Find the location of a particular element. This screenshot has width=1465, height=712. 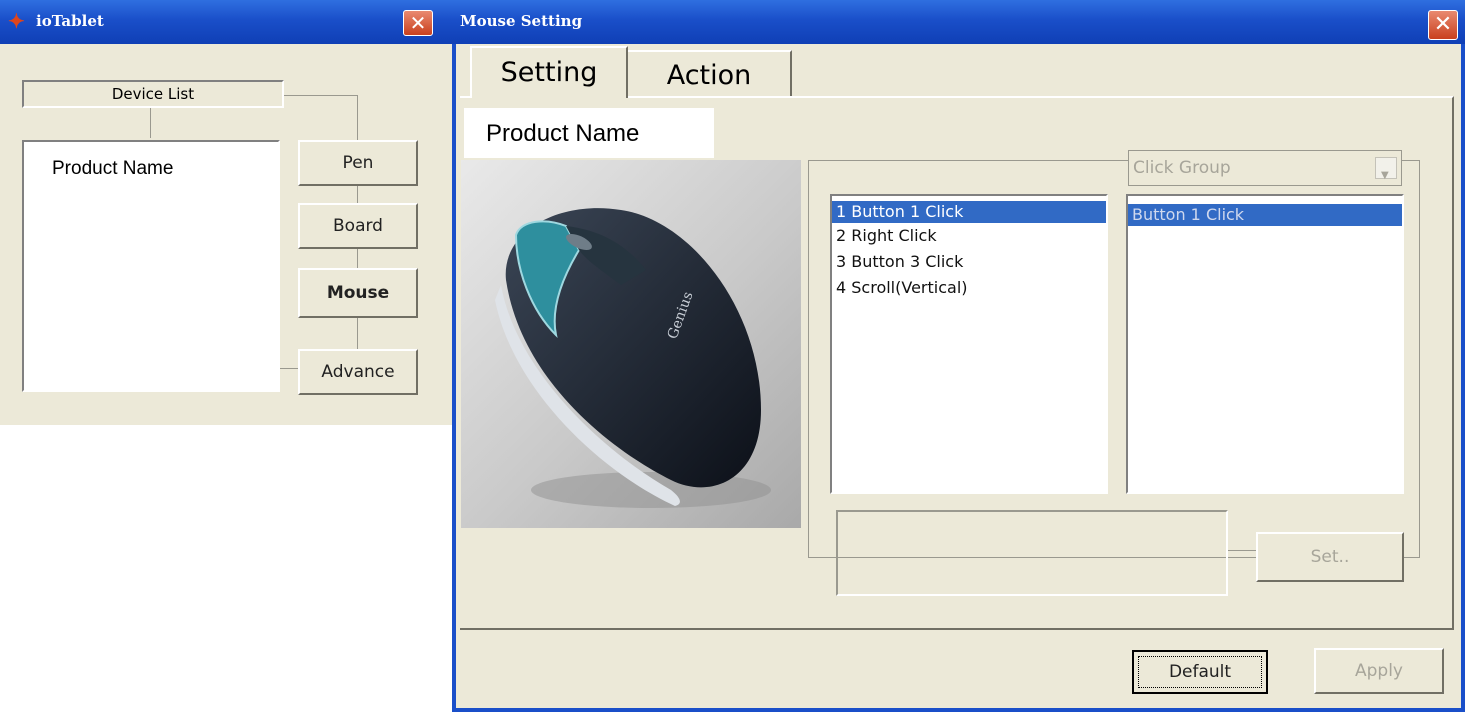

tab-setting-label: Setting is located at coordinates (549, 72).